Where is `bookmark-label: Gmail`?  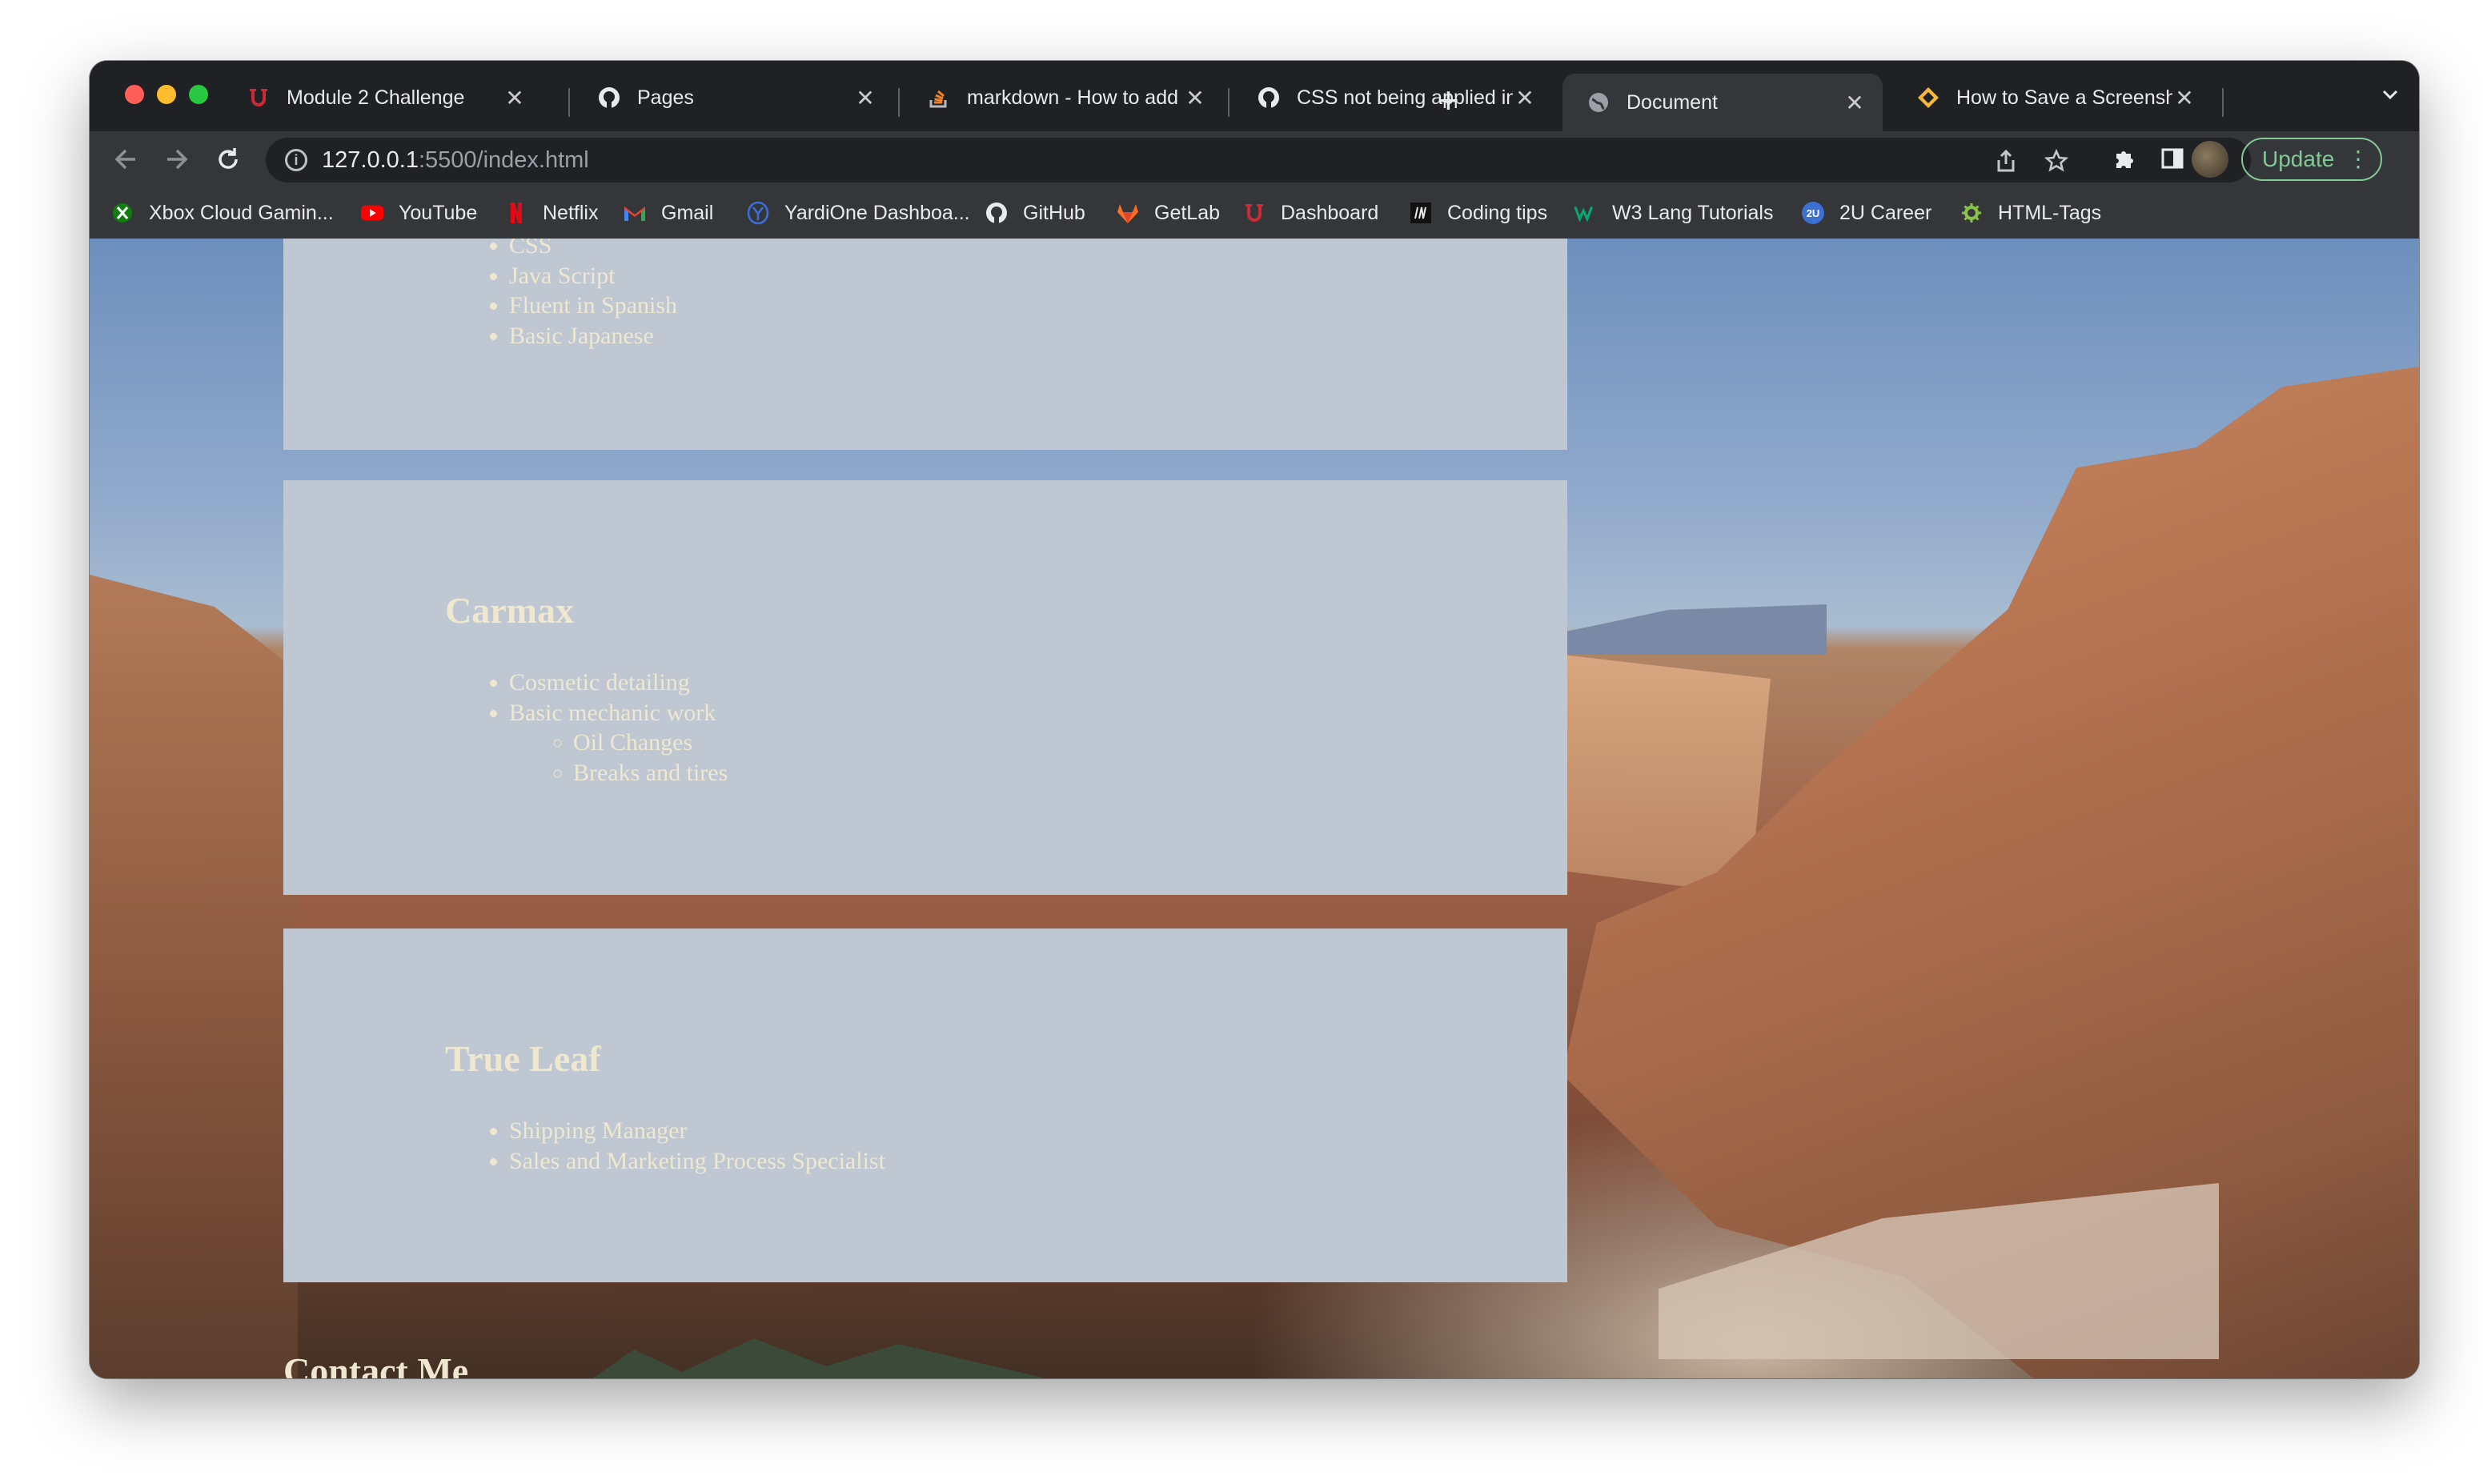
bookmark-label: Gmail is located at coordinates (687, 212).